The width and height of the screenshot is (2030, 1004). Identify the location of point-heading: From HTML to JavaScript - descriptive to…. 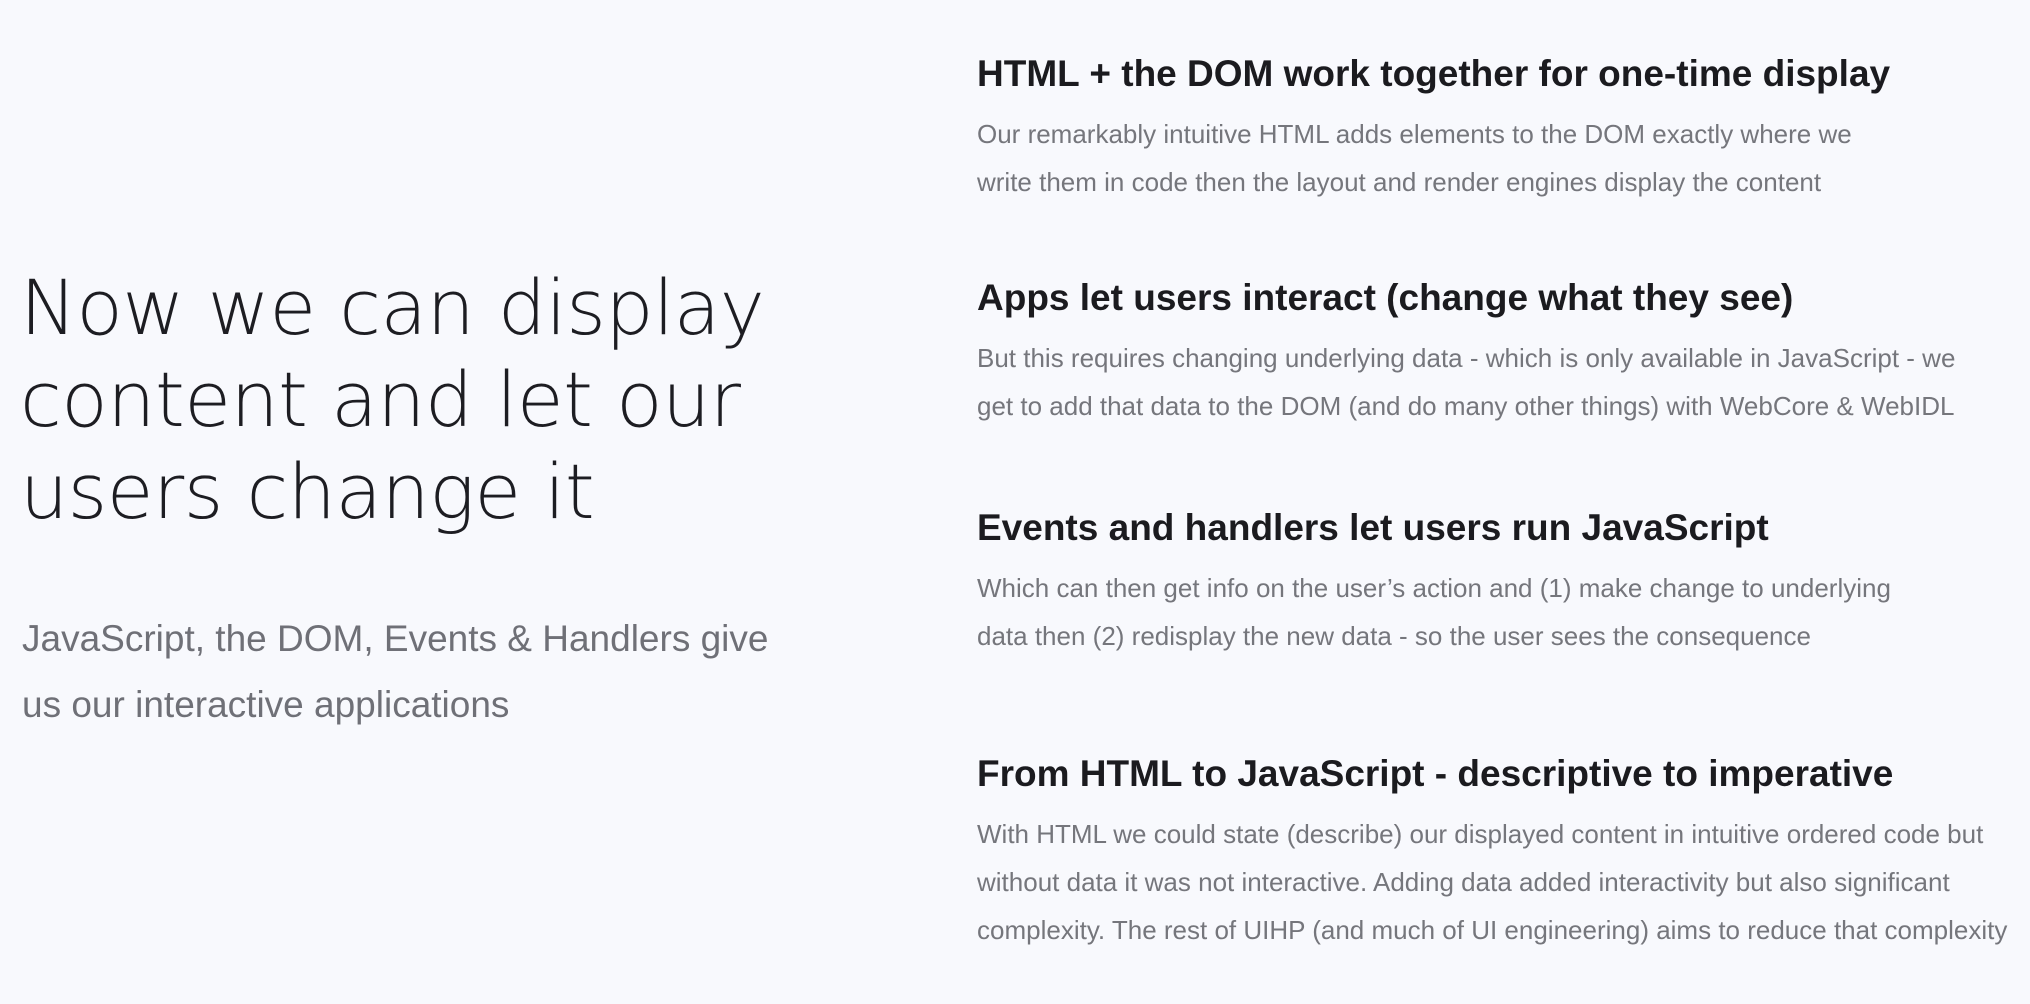
(1435, 773).